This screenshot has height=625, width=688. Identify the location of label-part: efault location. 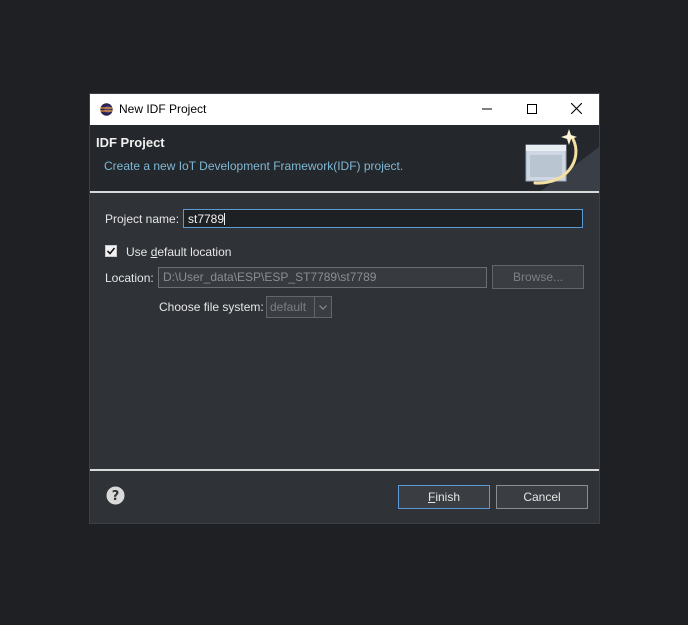
(194, 252).